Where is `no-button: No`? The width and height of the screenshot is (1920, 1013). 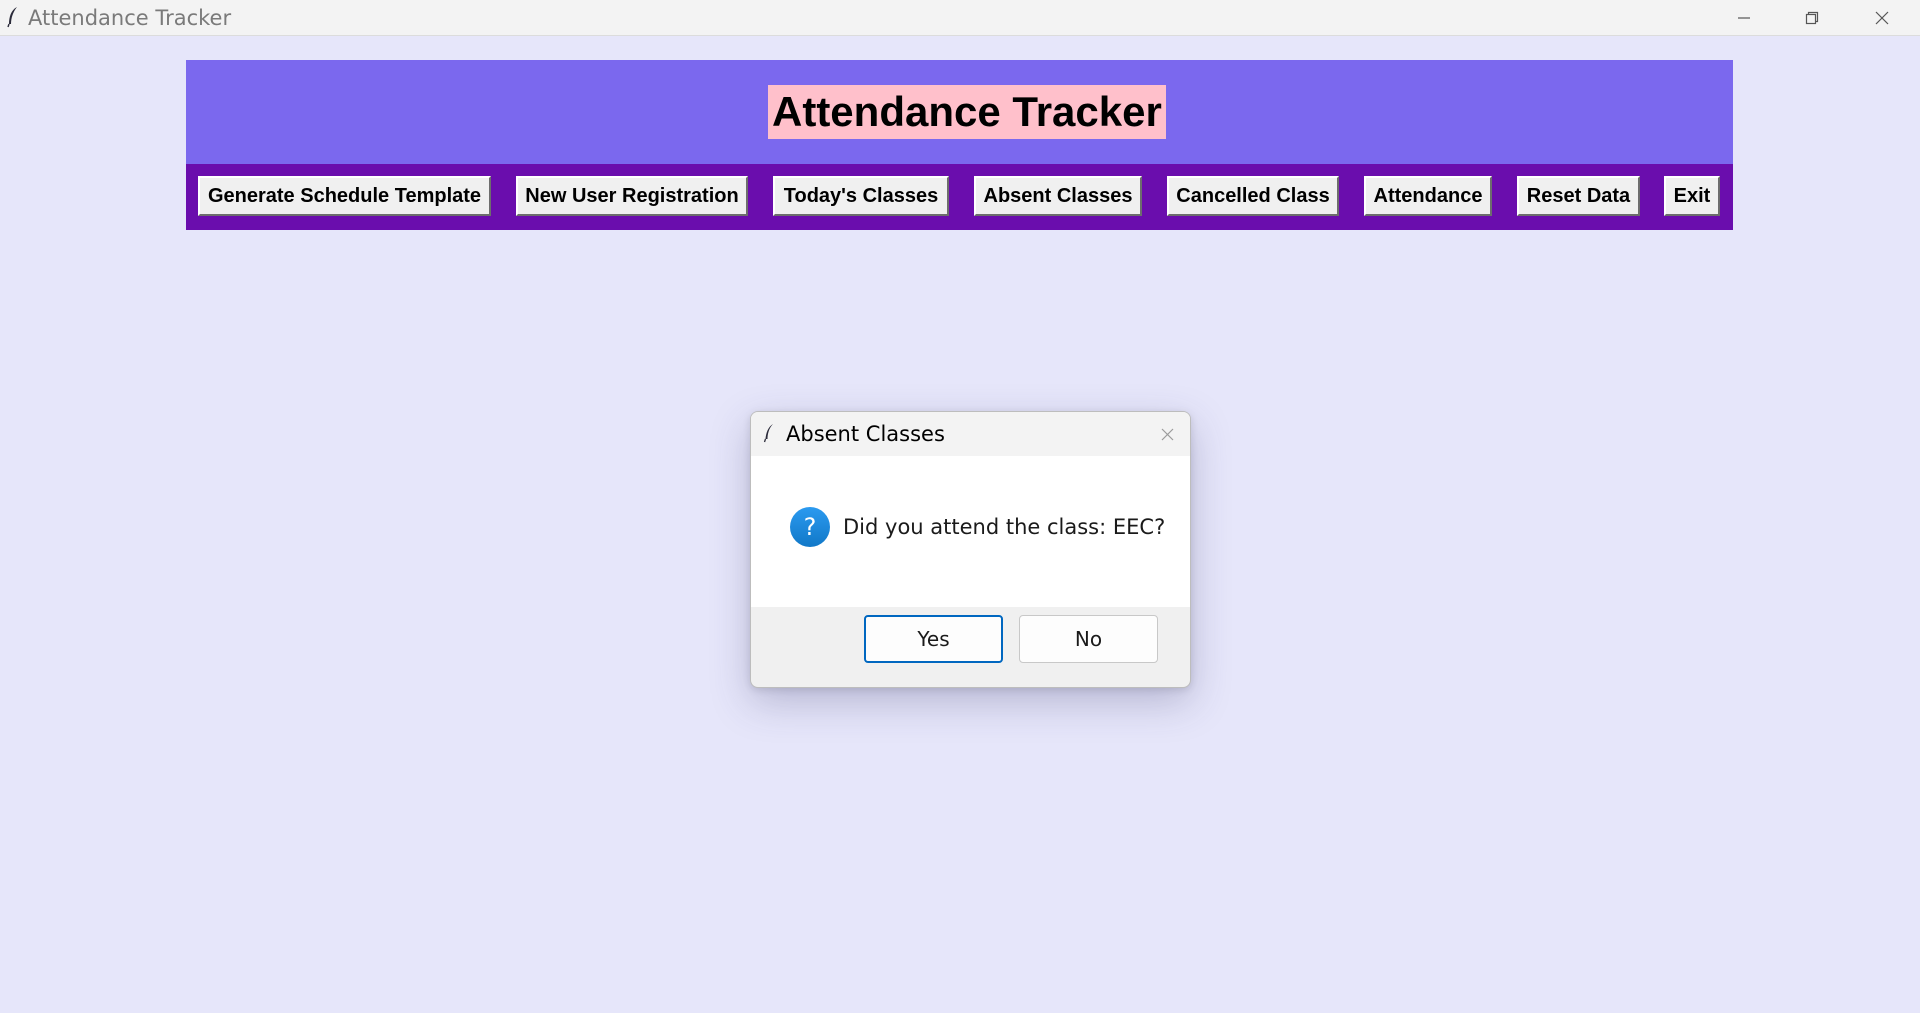
no-button: No is located at coordinates (1088, 639).